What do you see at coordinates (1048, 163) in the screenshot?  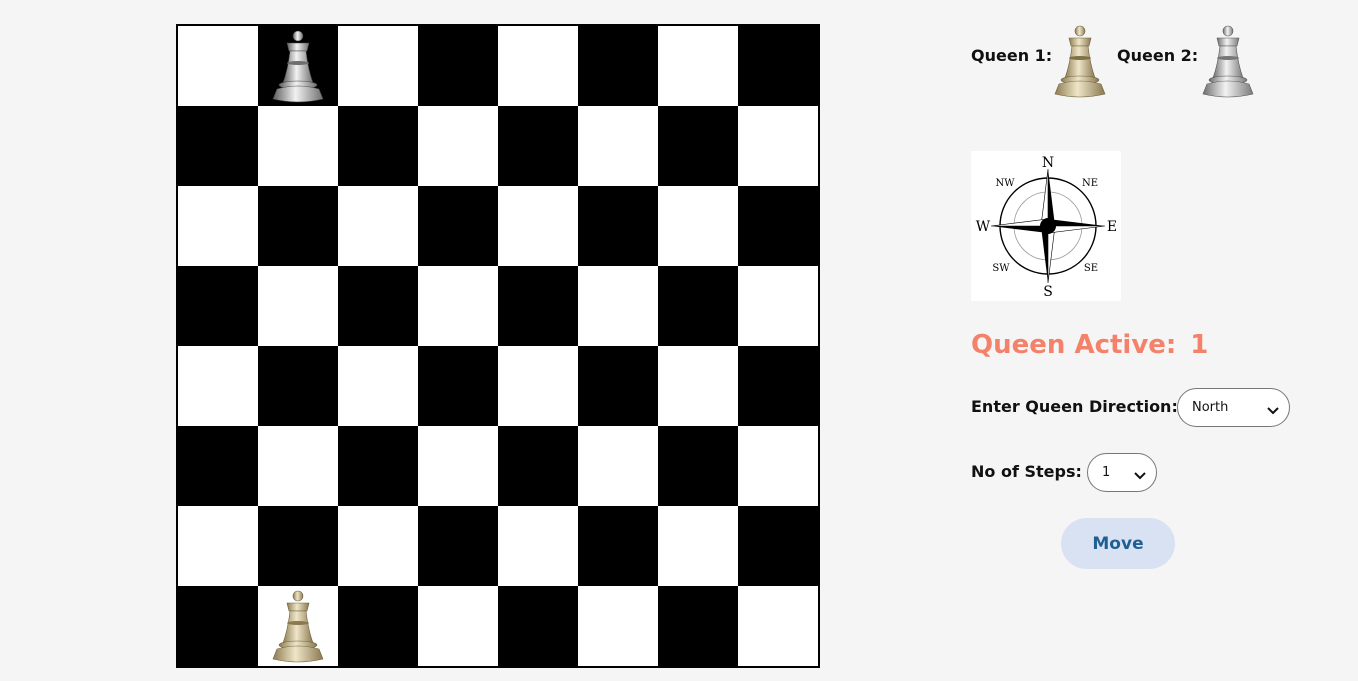 I see `compass-label-n: N` at bounding box center [1048, 163].